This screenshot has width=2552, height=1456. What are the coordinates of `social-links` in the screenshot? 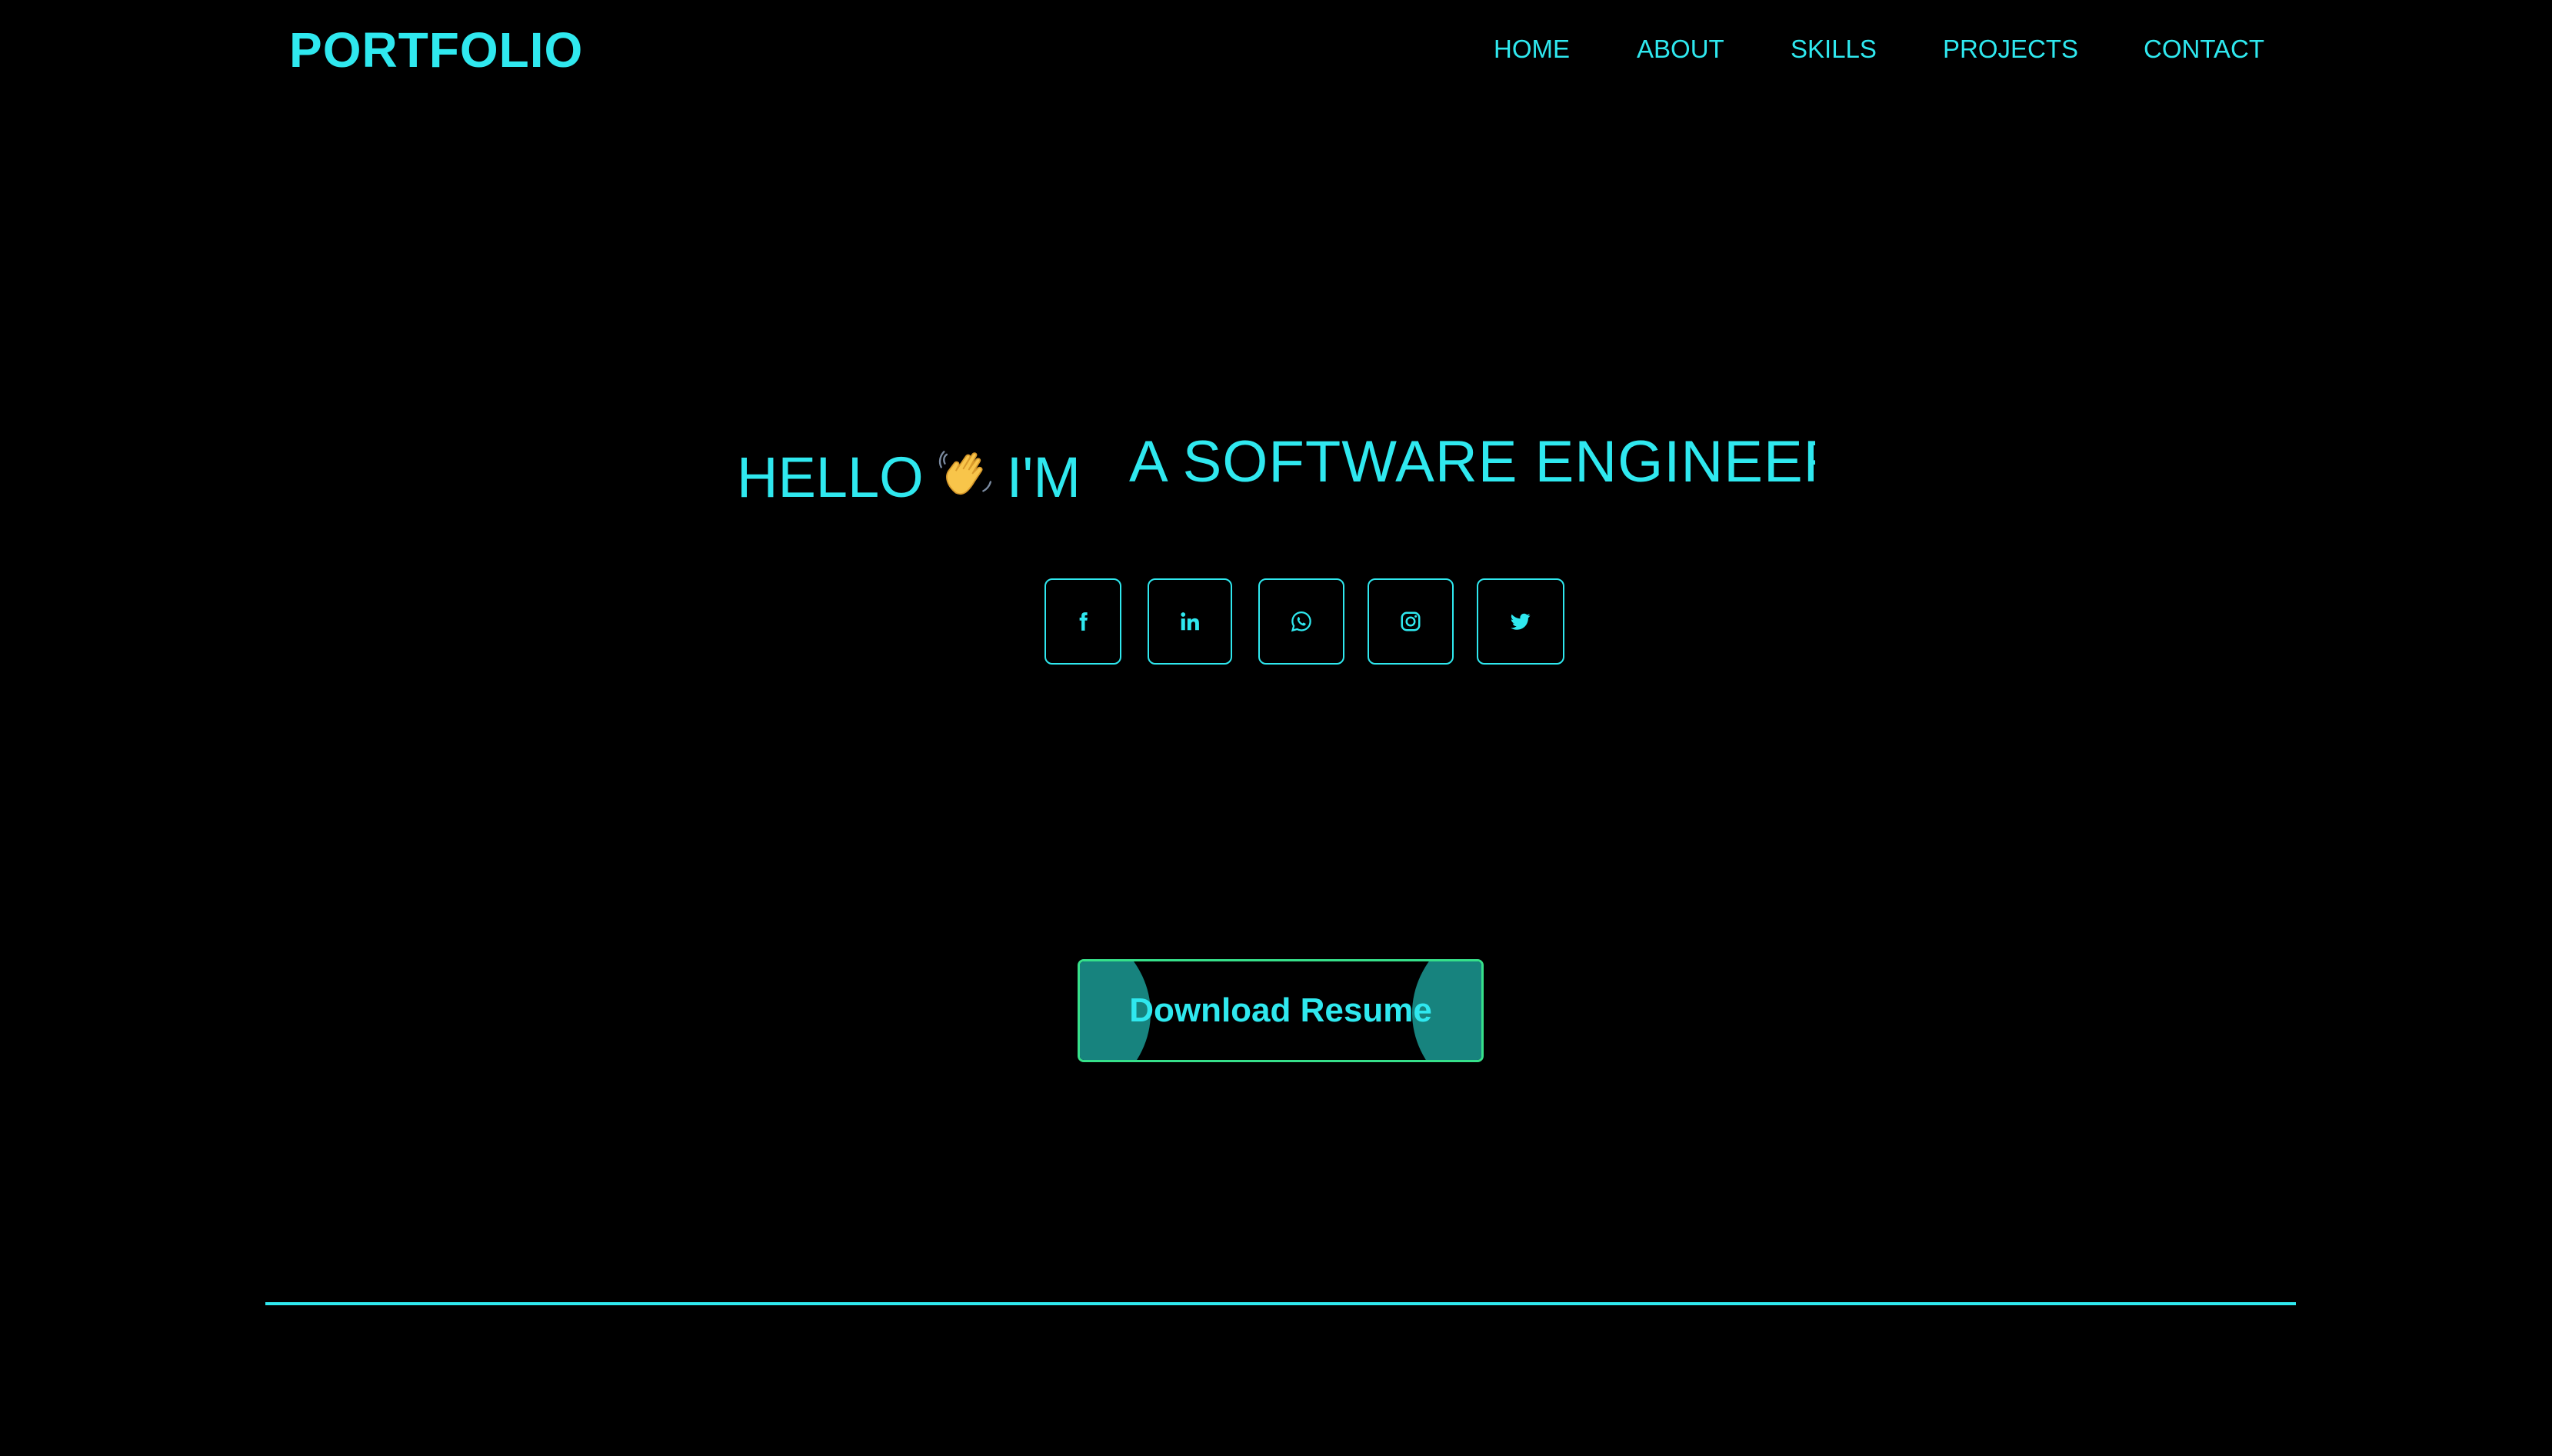 It's located at (1306, 623).